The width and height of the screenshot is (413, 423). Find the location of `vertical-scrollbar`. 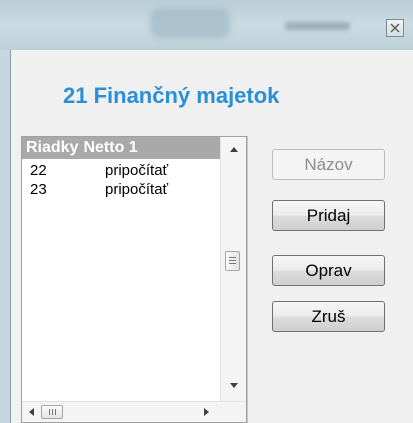

vertical-scrollbar is located at coordinates (233, 269).